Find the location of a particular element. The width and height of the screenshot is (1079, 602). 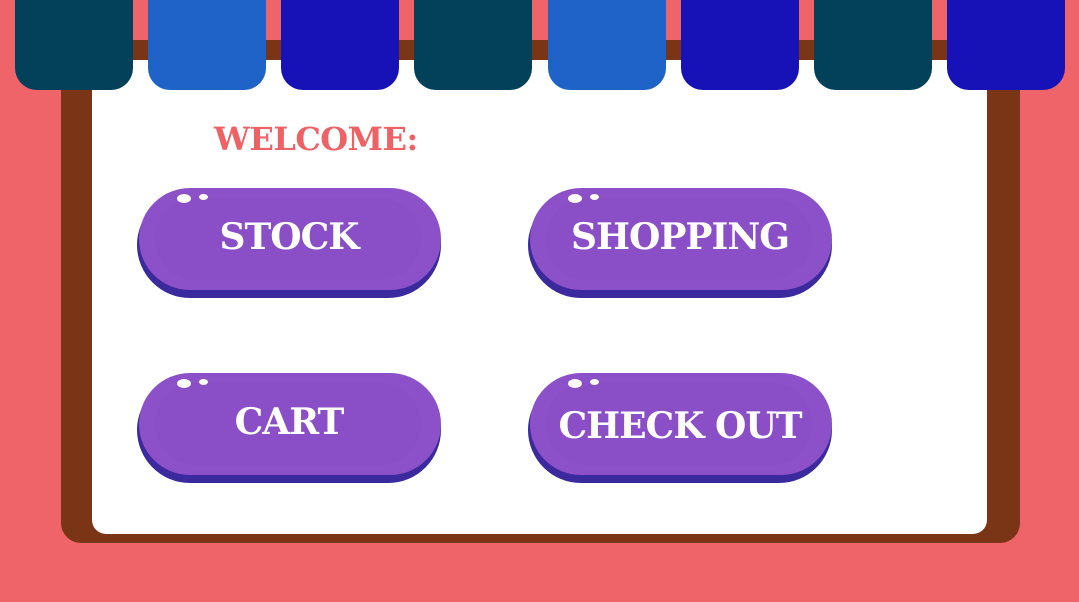

check-out-button: CHECK OUT is located at coordinates (680, 428).